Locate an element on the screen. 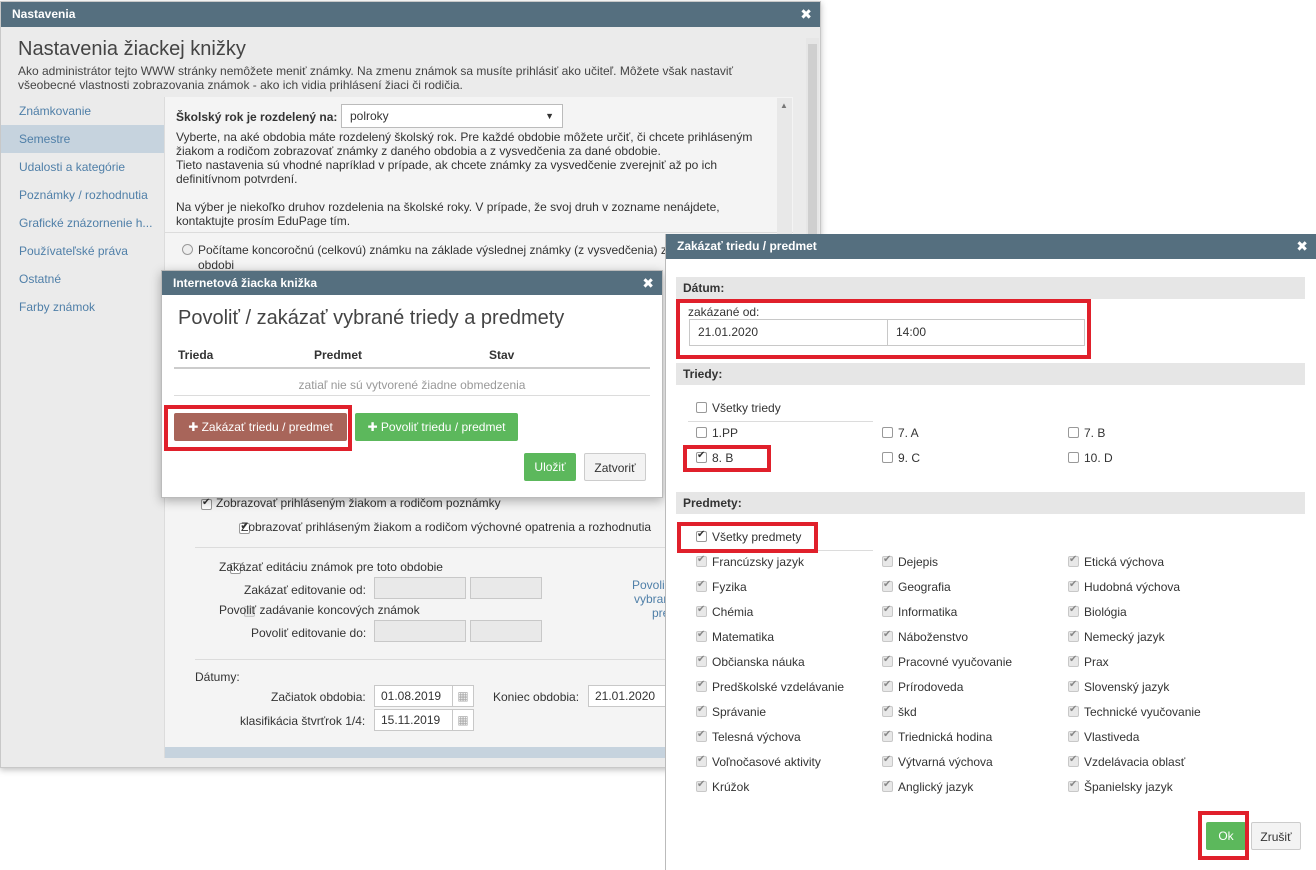 Image resolution: width=1316 pixels, height=870 pixels. subject-checkbox: Matematika is located at coordinates (735, 636).